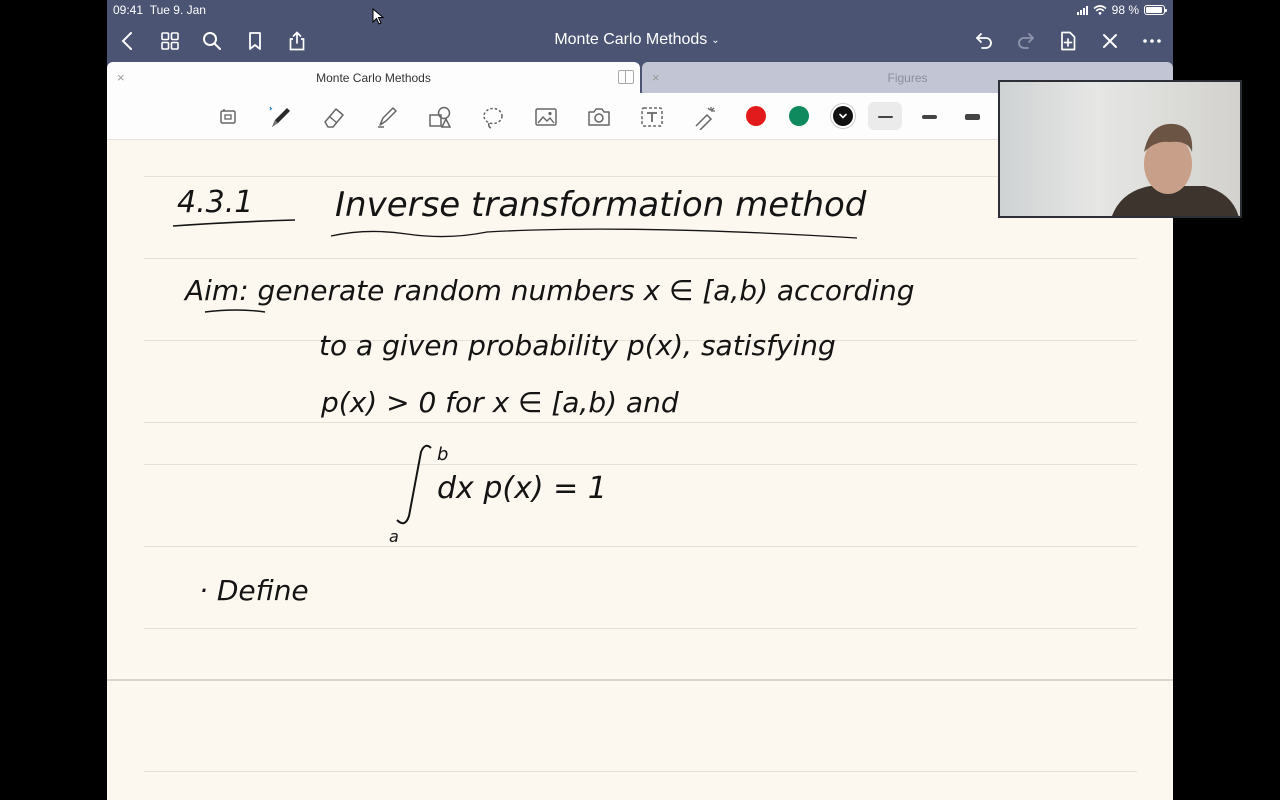 This screenshot has height=800, width=1280. I want to click on grid-icon, so click(170, 41).